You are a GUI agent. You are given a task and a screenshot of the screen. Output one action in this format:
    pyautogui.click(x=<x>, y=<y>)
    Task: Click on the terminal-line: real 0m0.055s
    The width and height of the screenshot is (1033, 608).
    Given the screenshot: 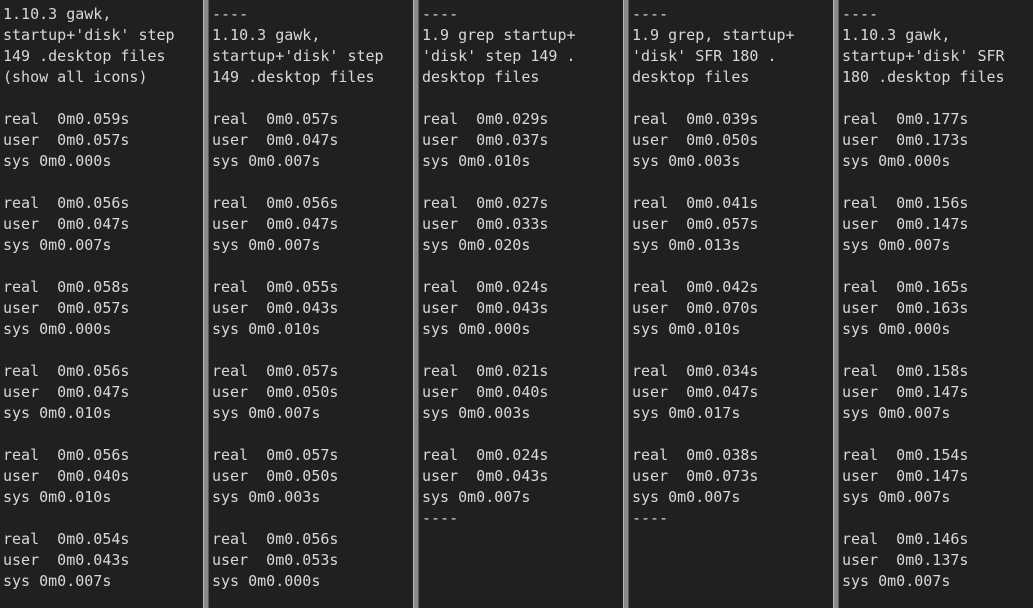 What is the action you would take?
    pyautogui.click(x=275, y=287)
    